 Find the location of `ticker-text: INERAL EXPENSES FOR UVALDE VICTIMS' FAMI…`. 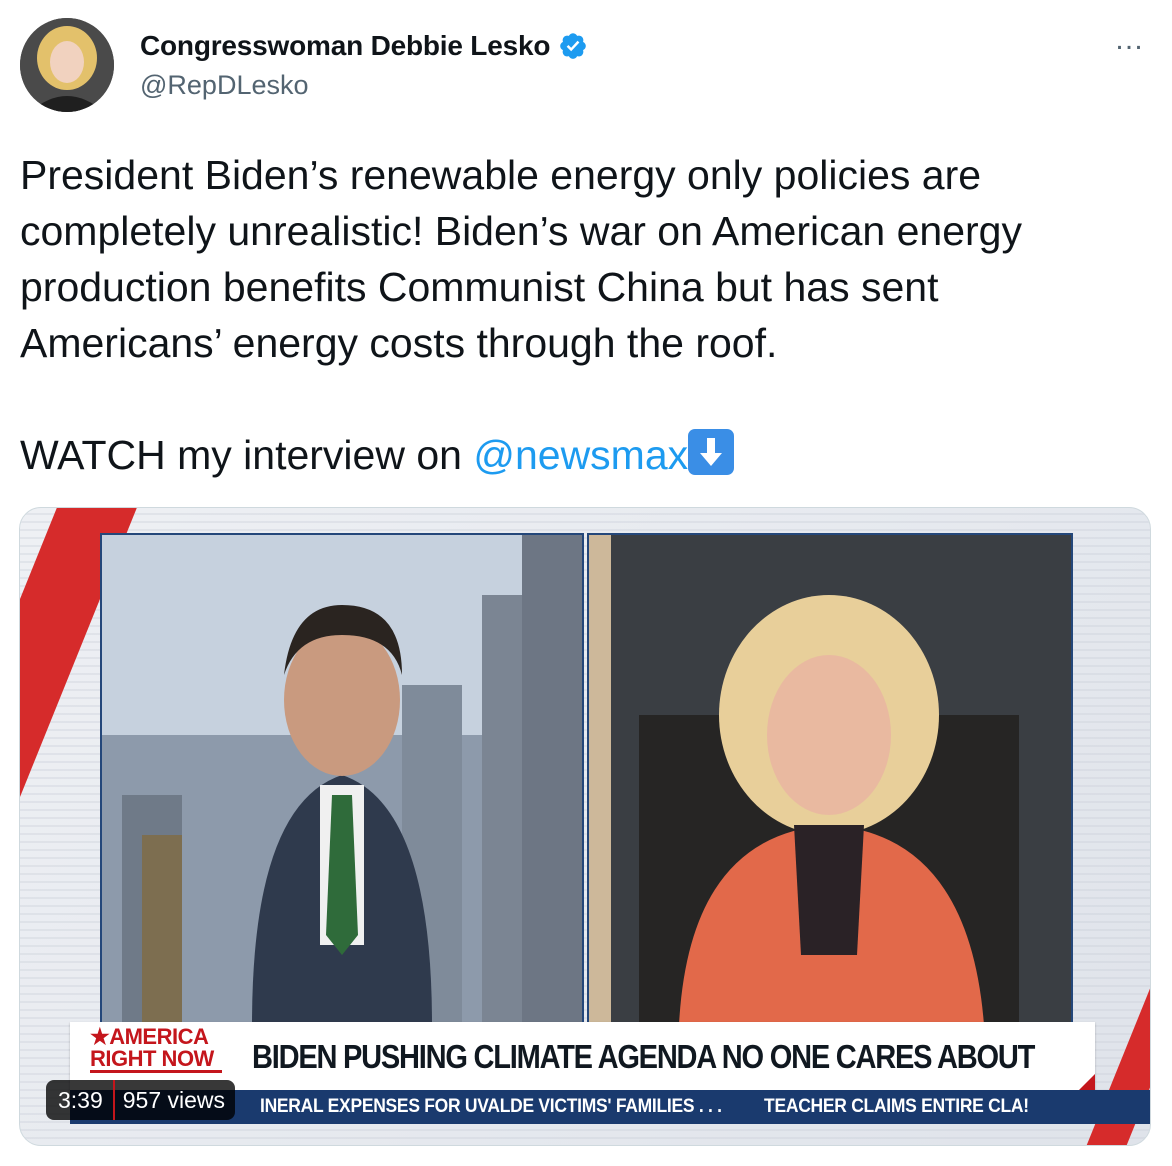

ticker-text: INERAL EXPENSES FOR UVALDE VICTIMS' FAMI… is located at coordinates (644, 1107).